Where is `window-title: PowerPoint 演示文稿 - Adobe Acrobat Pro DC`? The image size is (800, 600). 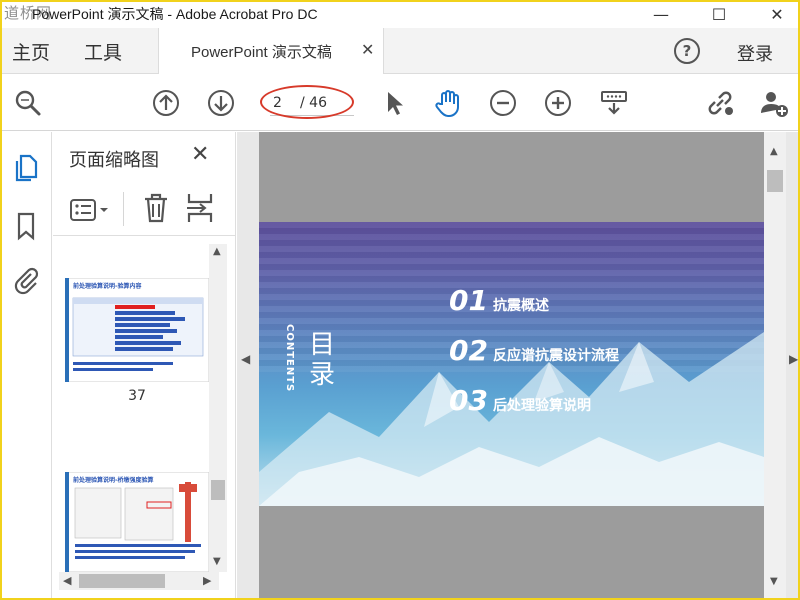
window-title: PowerPoint 演示文稿 - Adobe Acrobat Pro DC is located at coordinates (175, 14).